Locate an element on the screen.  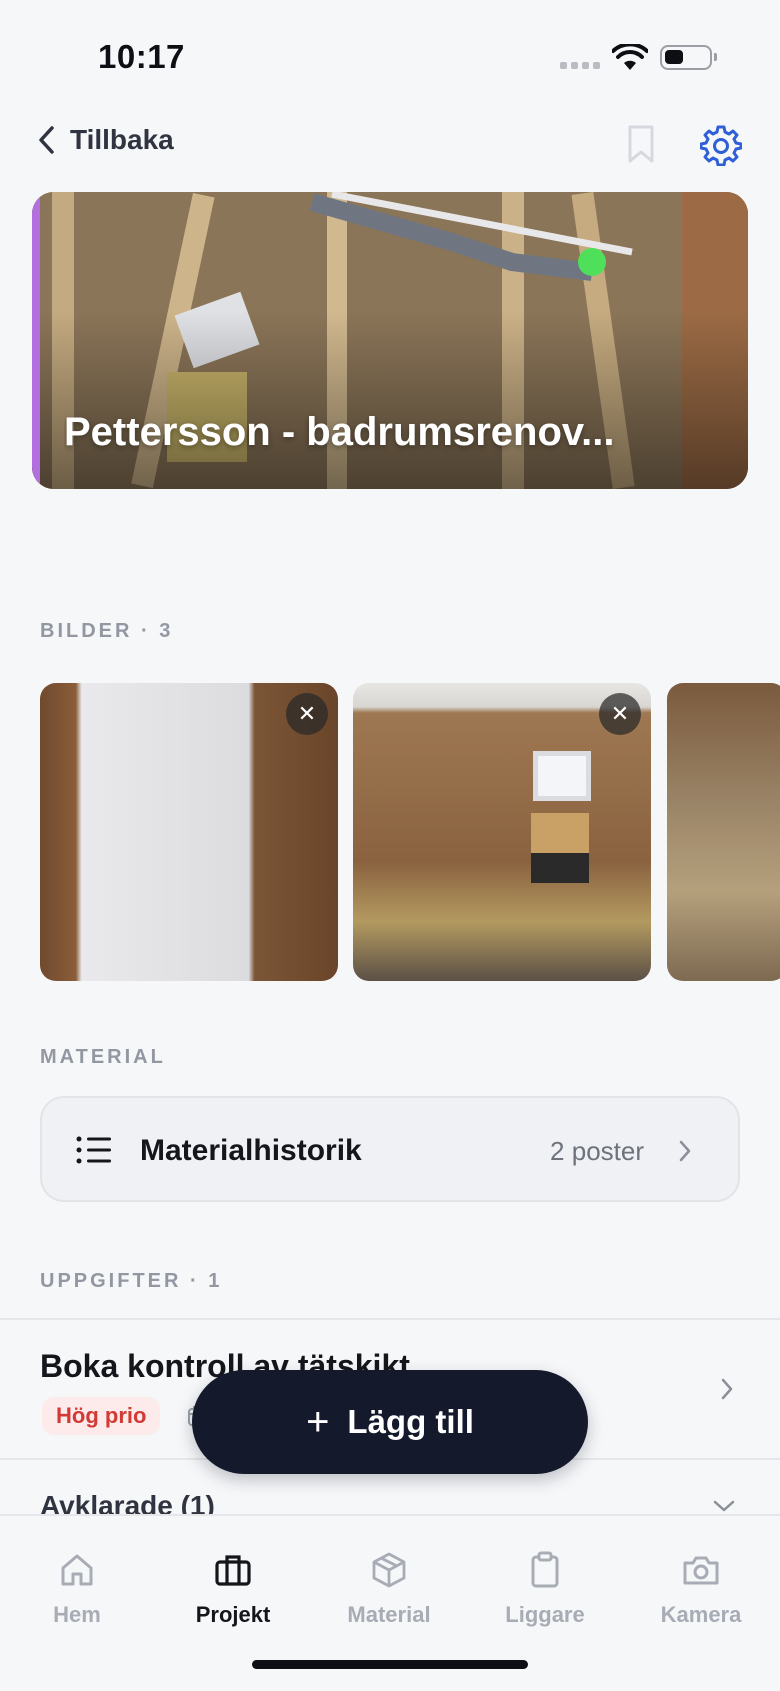
list-icon is located at coordinates (93, 1150).